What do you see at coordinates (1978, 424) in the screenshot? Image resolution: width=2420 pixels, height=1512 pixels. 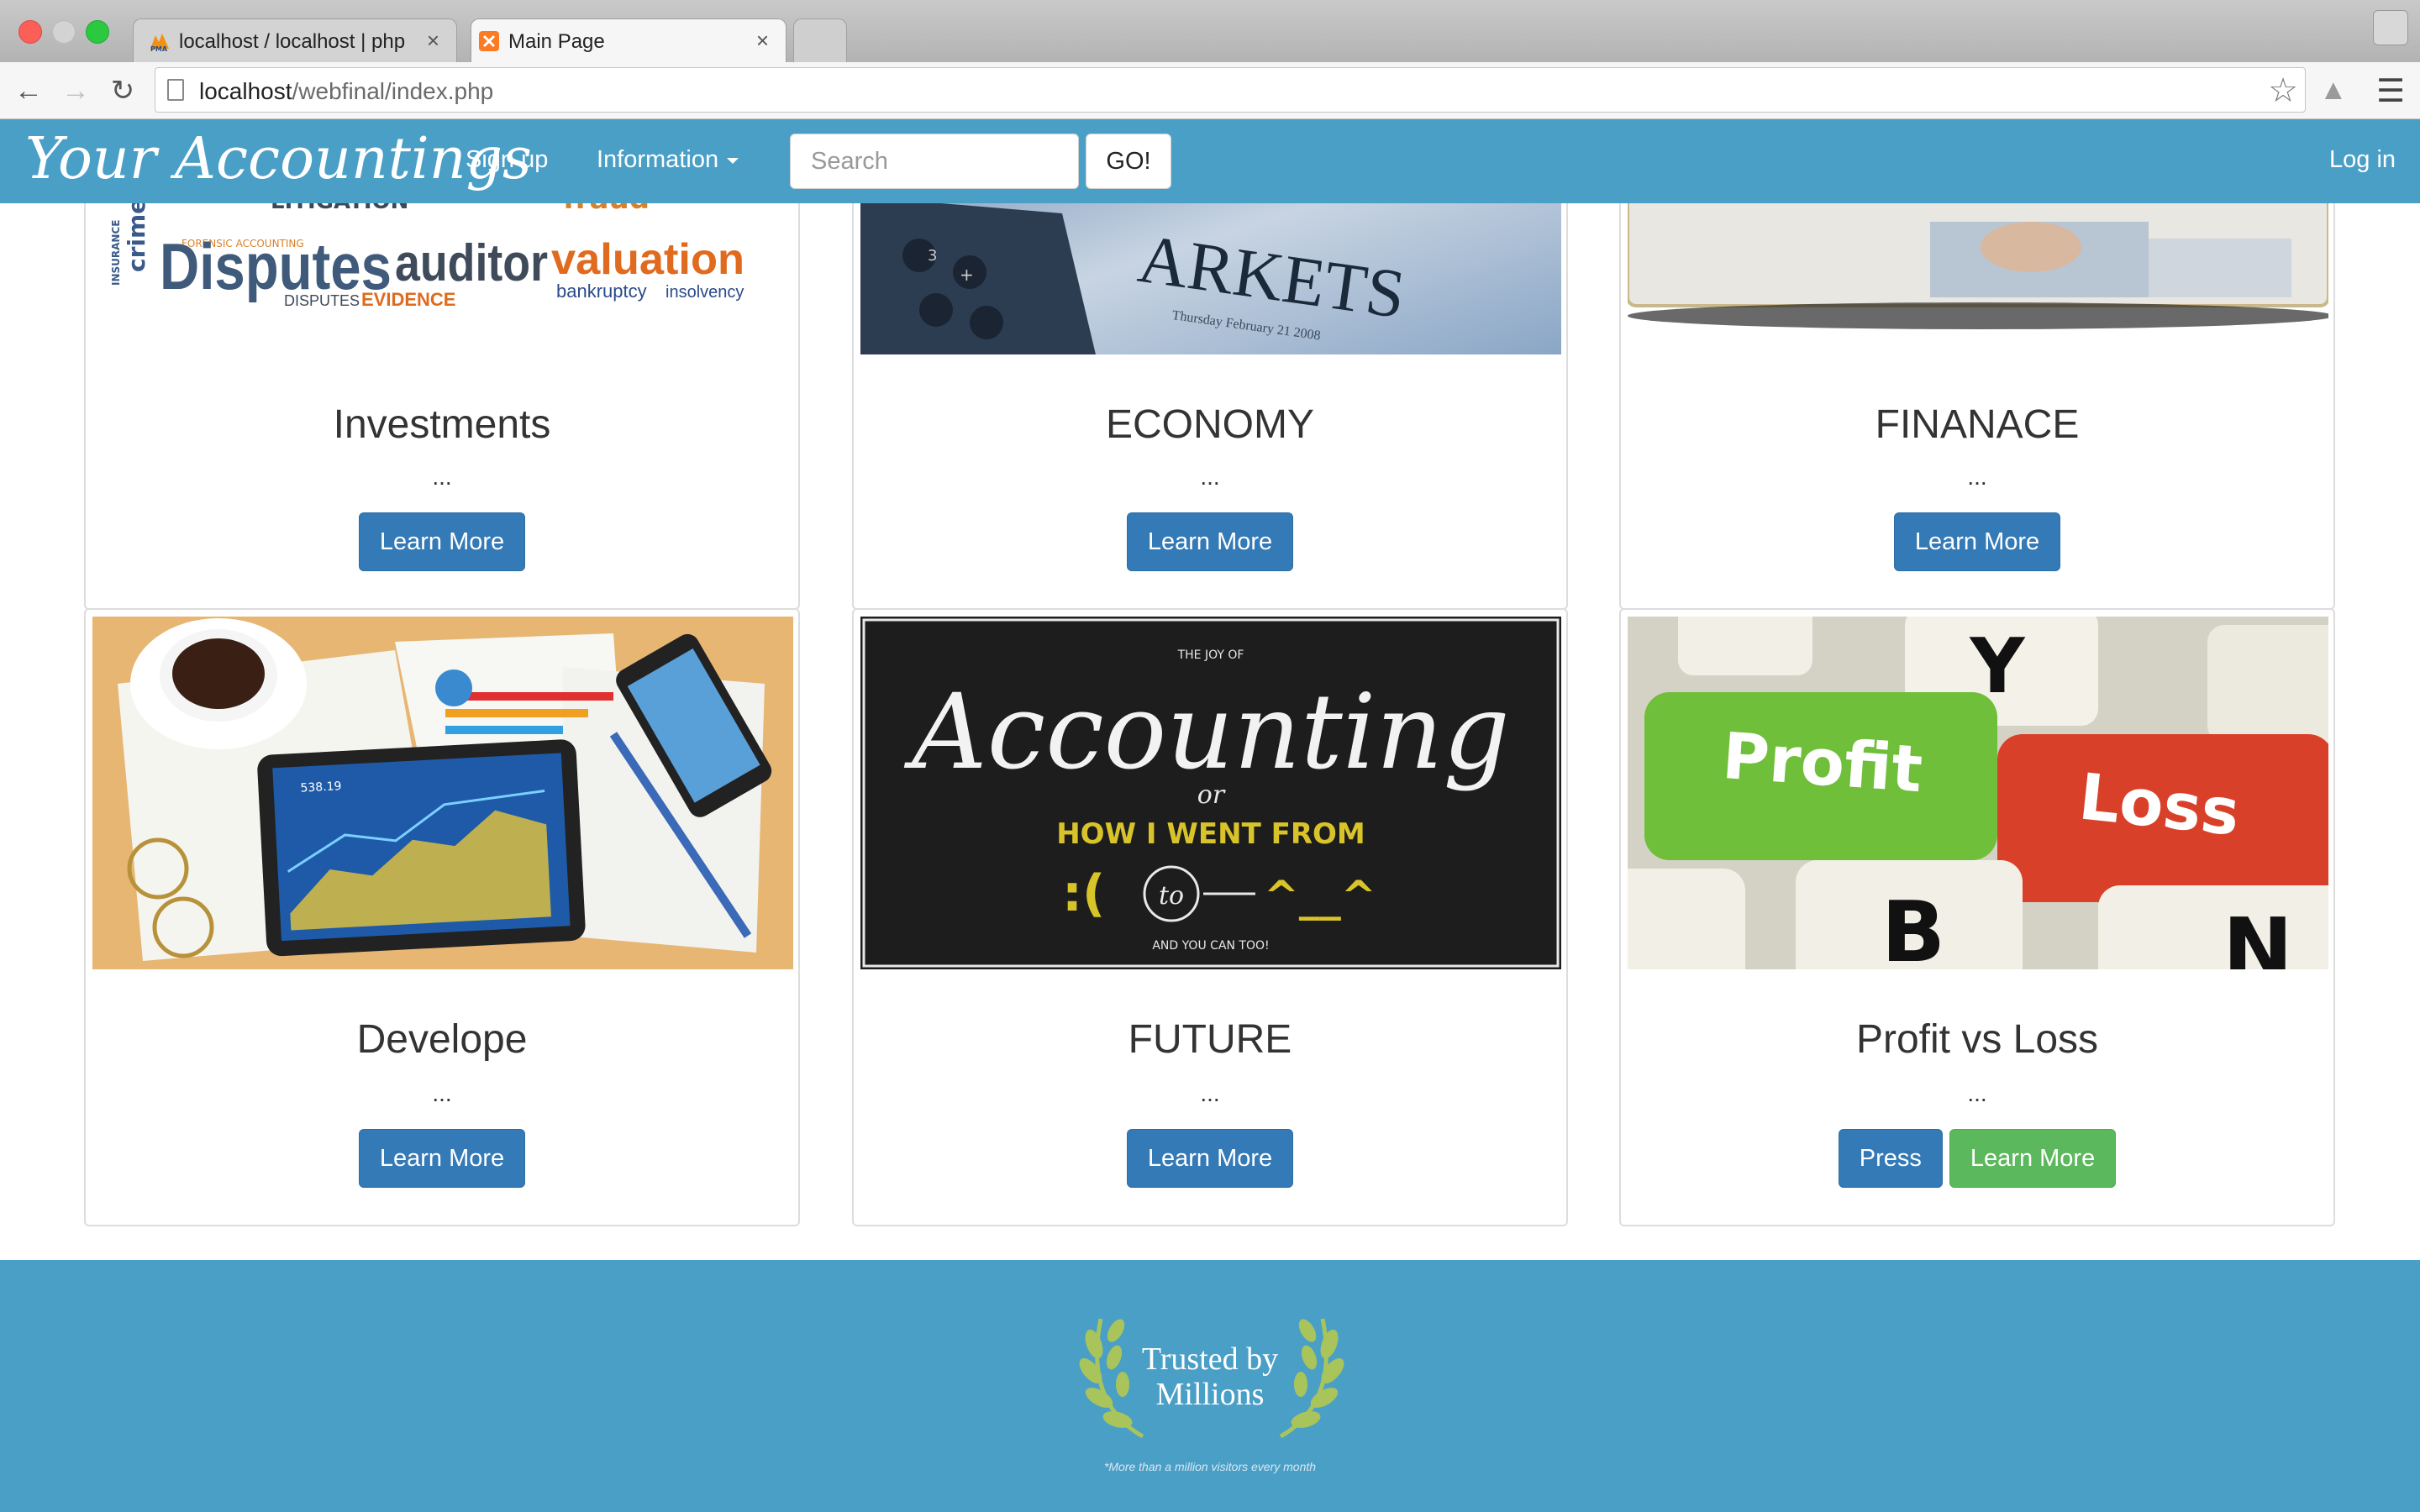 I see `card-title: FINANACE` at bounding box center [1978, 424].